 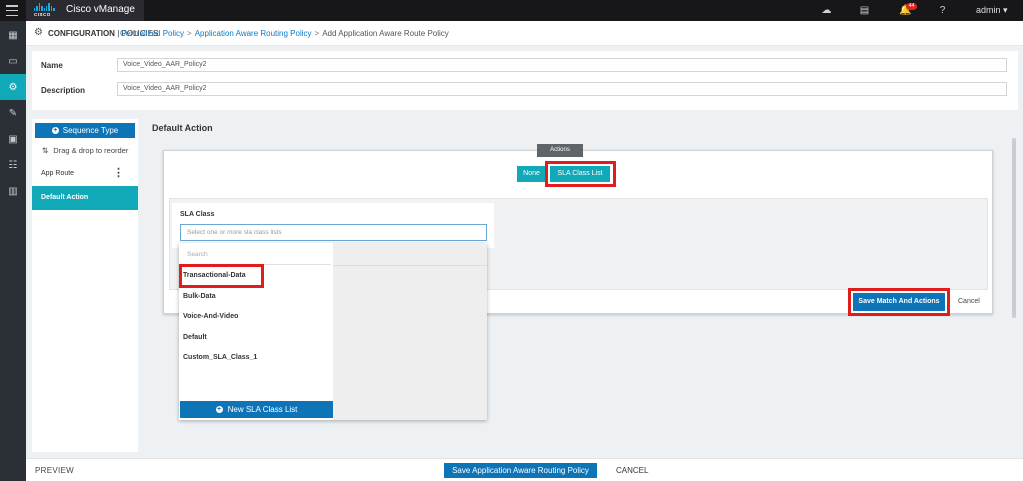 I want to click on chevron-down-icon: ▾, so click(x=1005, y=10).